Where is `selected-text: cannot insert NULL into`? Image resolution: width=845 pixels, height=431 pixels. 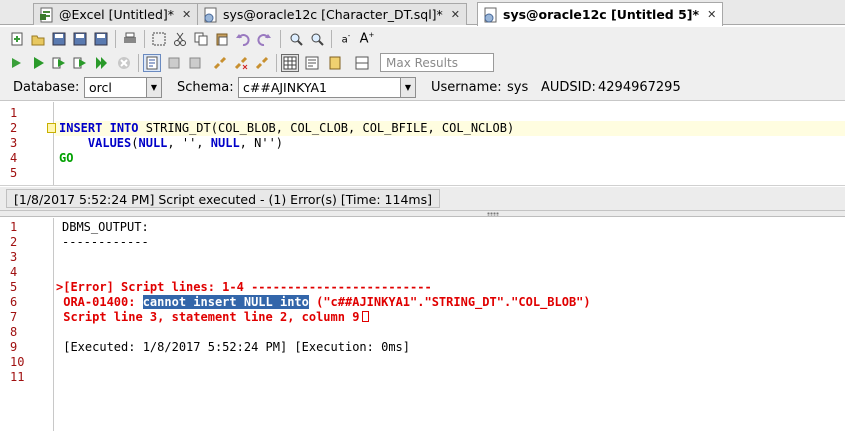
selected-text: cannot insert NULL into is located at coordinates (225, 302).